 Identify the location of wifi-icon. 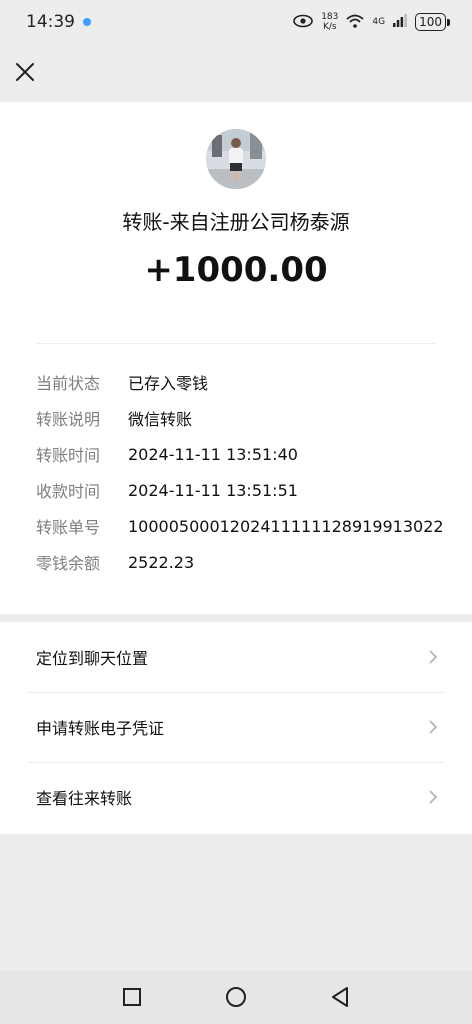
(355, 22).